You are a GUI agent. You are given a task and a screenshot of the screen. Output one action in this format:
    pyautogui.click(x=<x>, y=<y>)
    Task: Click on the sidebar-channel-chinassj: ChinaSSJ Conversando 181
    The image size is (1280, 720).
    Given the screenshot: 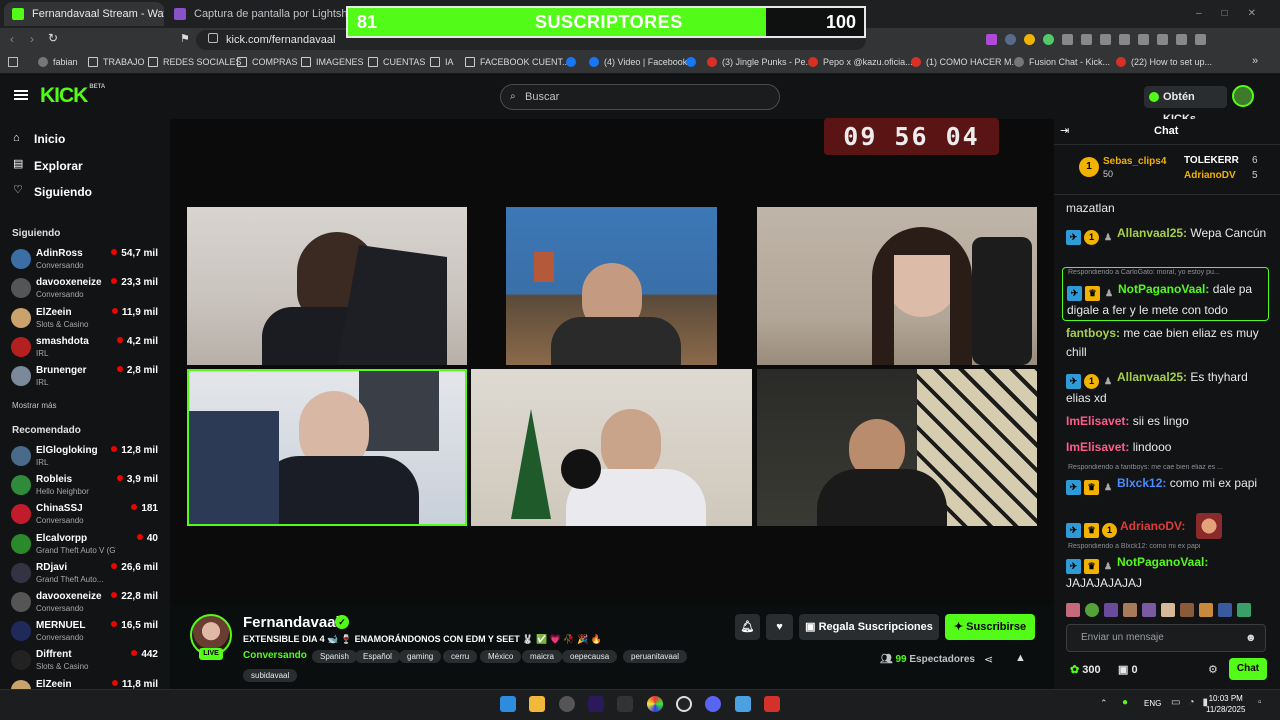 What is the action you would take?
    pyautogui.click(x=85, y=516)
    